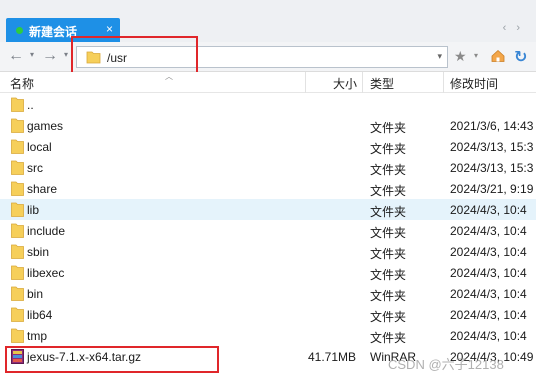 The image size is (536, 380). Describe the element at coordinates (474, 83) in the screenshot. I see `header-modified: 修改时间` at that location.